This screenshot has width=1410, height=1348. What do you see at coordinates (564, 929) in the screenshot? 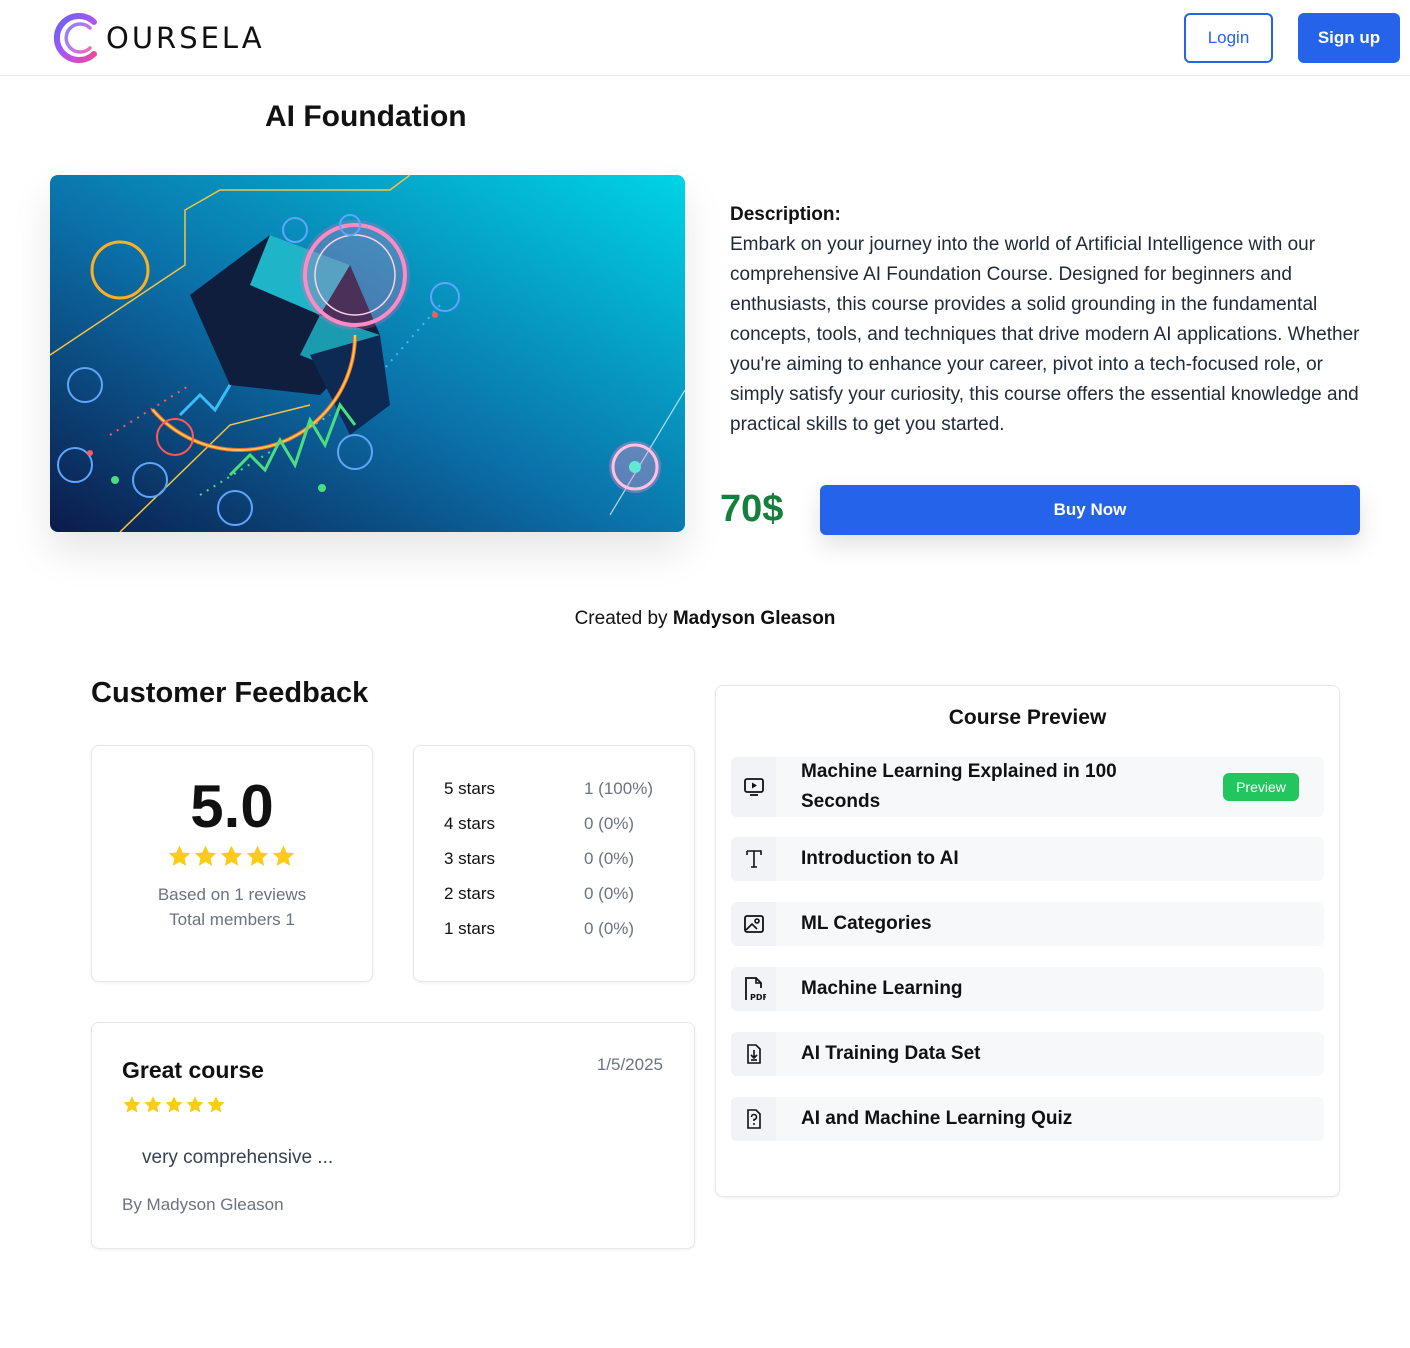
I see `breakdown-row: 1 stars 0 (0%)` at bounding box center [564, 929].